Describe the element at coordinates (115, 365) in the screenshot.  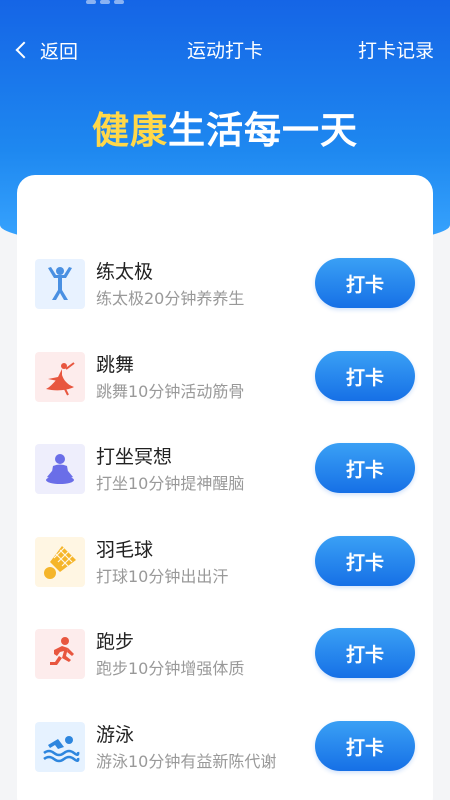
I see `activity-name: 跳舞` at that location.